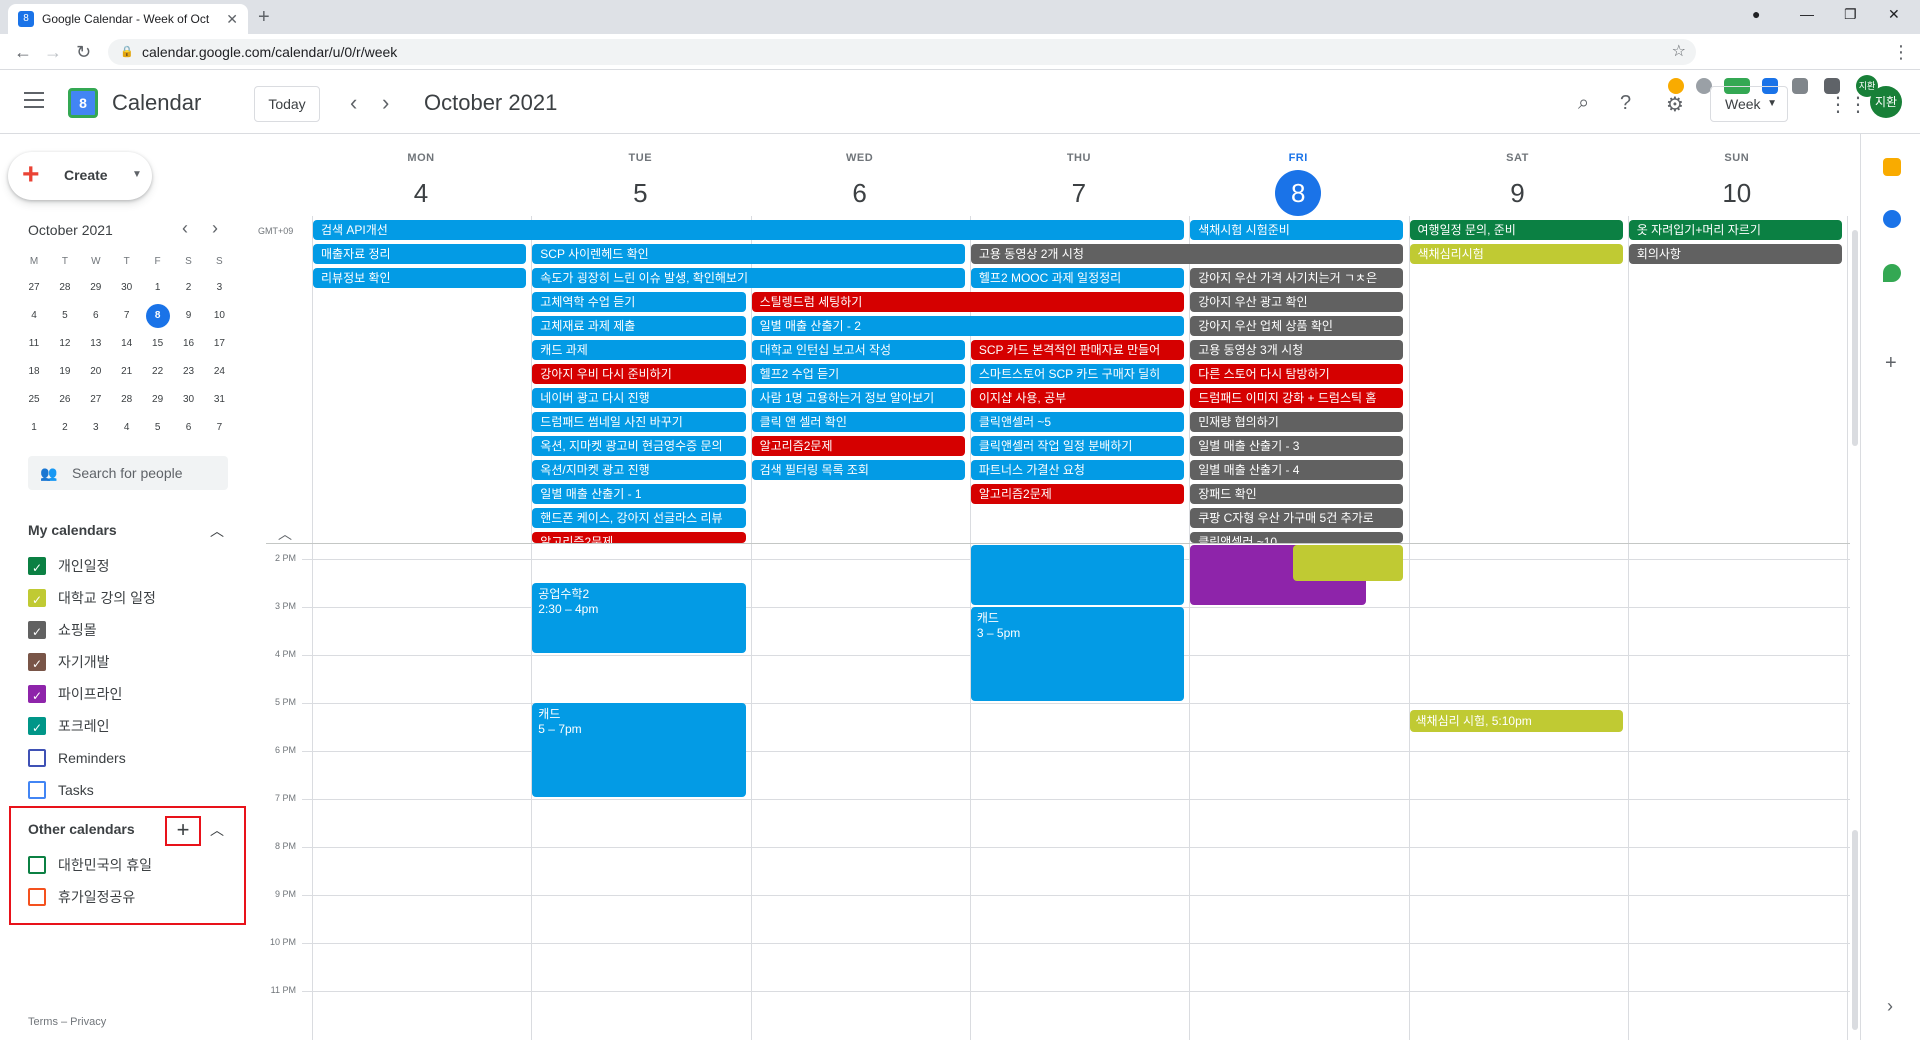 This screenshot has width=1920, height=1040. I want to click on my-calendars-title: My calendars, so click(72, 530).